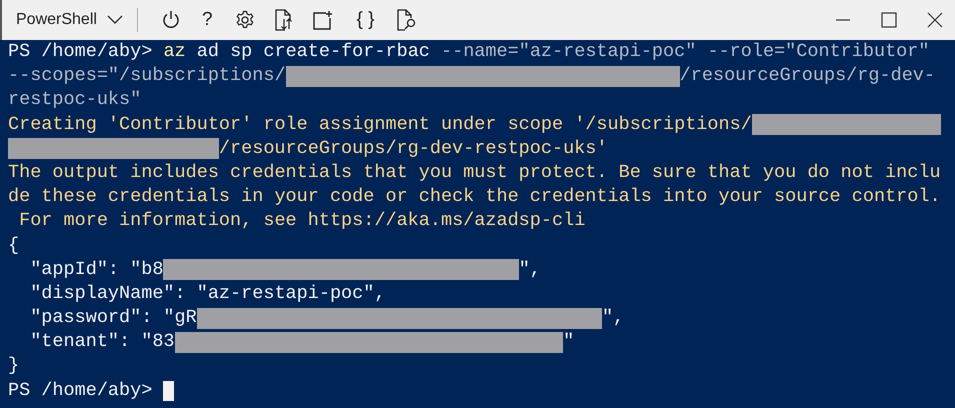 Image resolution: width=955 pixels, height=408 pixels. Describe the element at coordinates (147, 76) in the screenshot. I see `parameter-text: --scopes="/subscriptions/` at that location.